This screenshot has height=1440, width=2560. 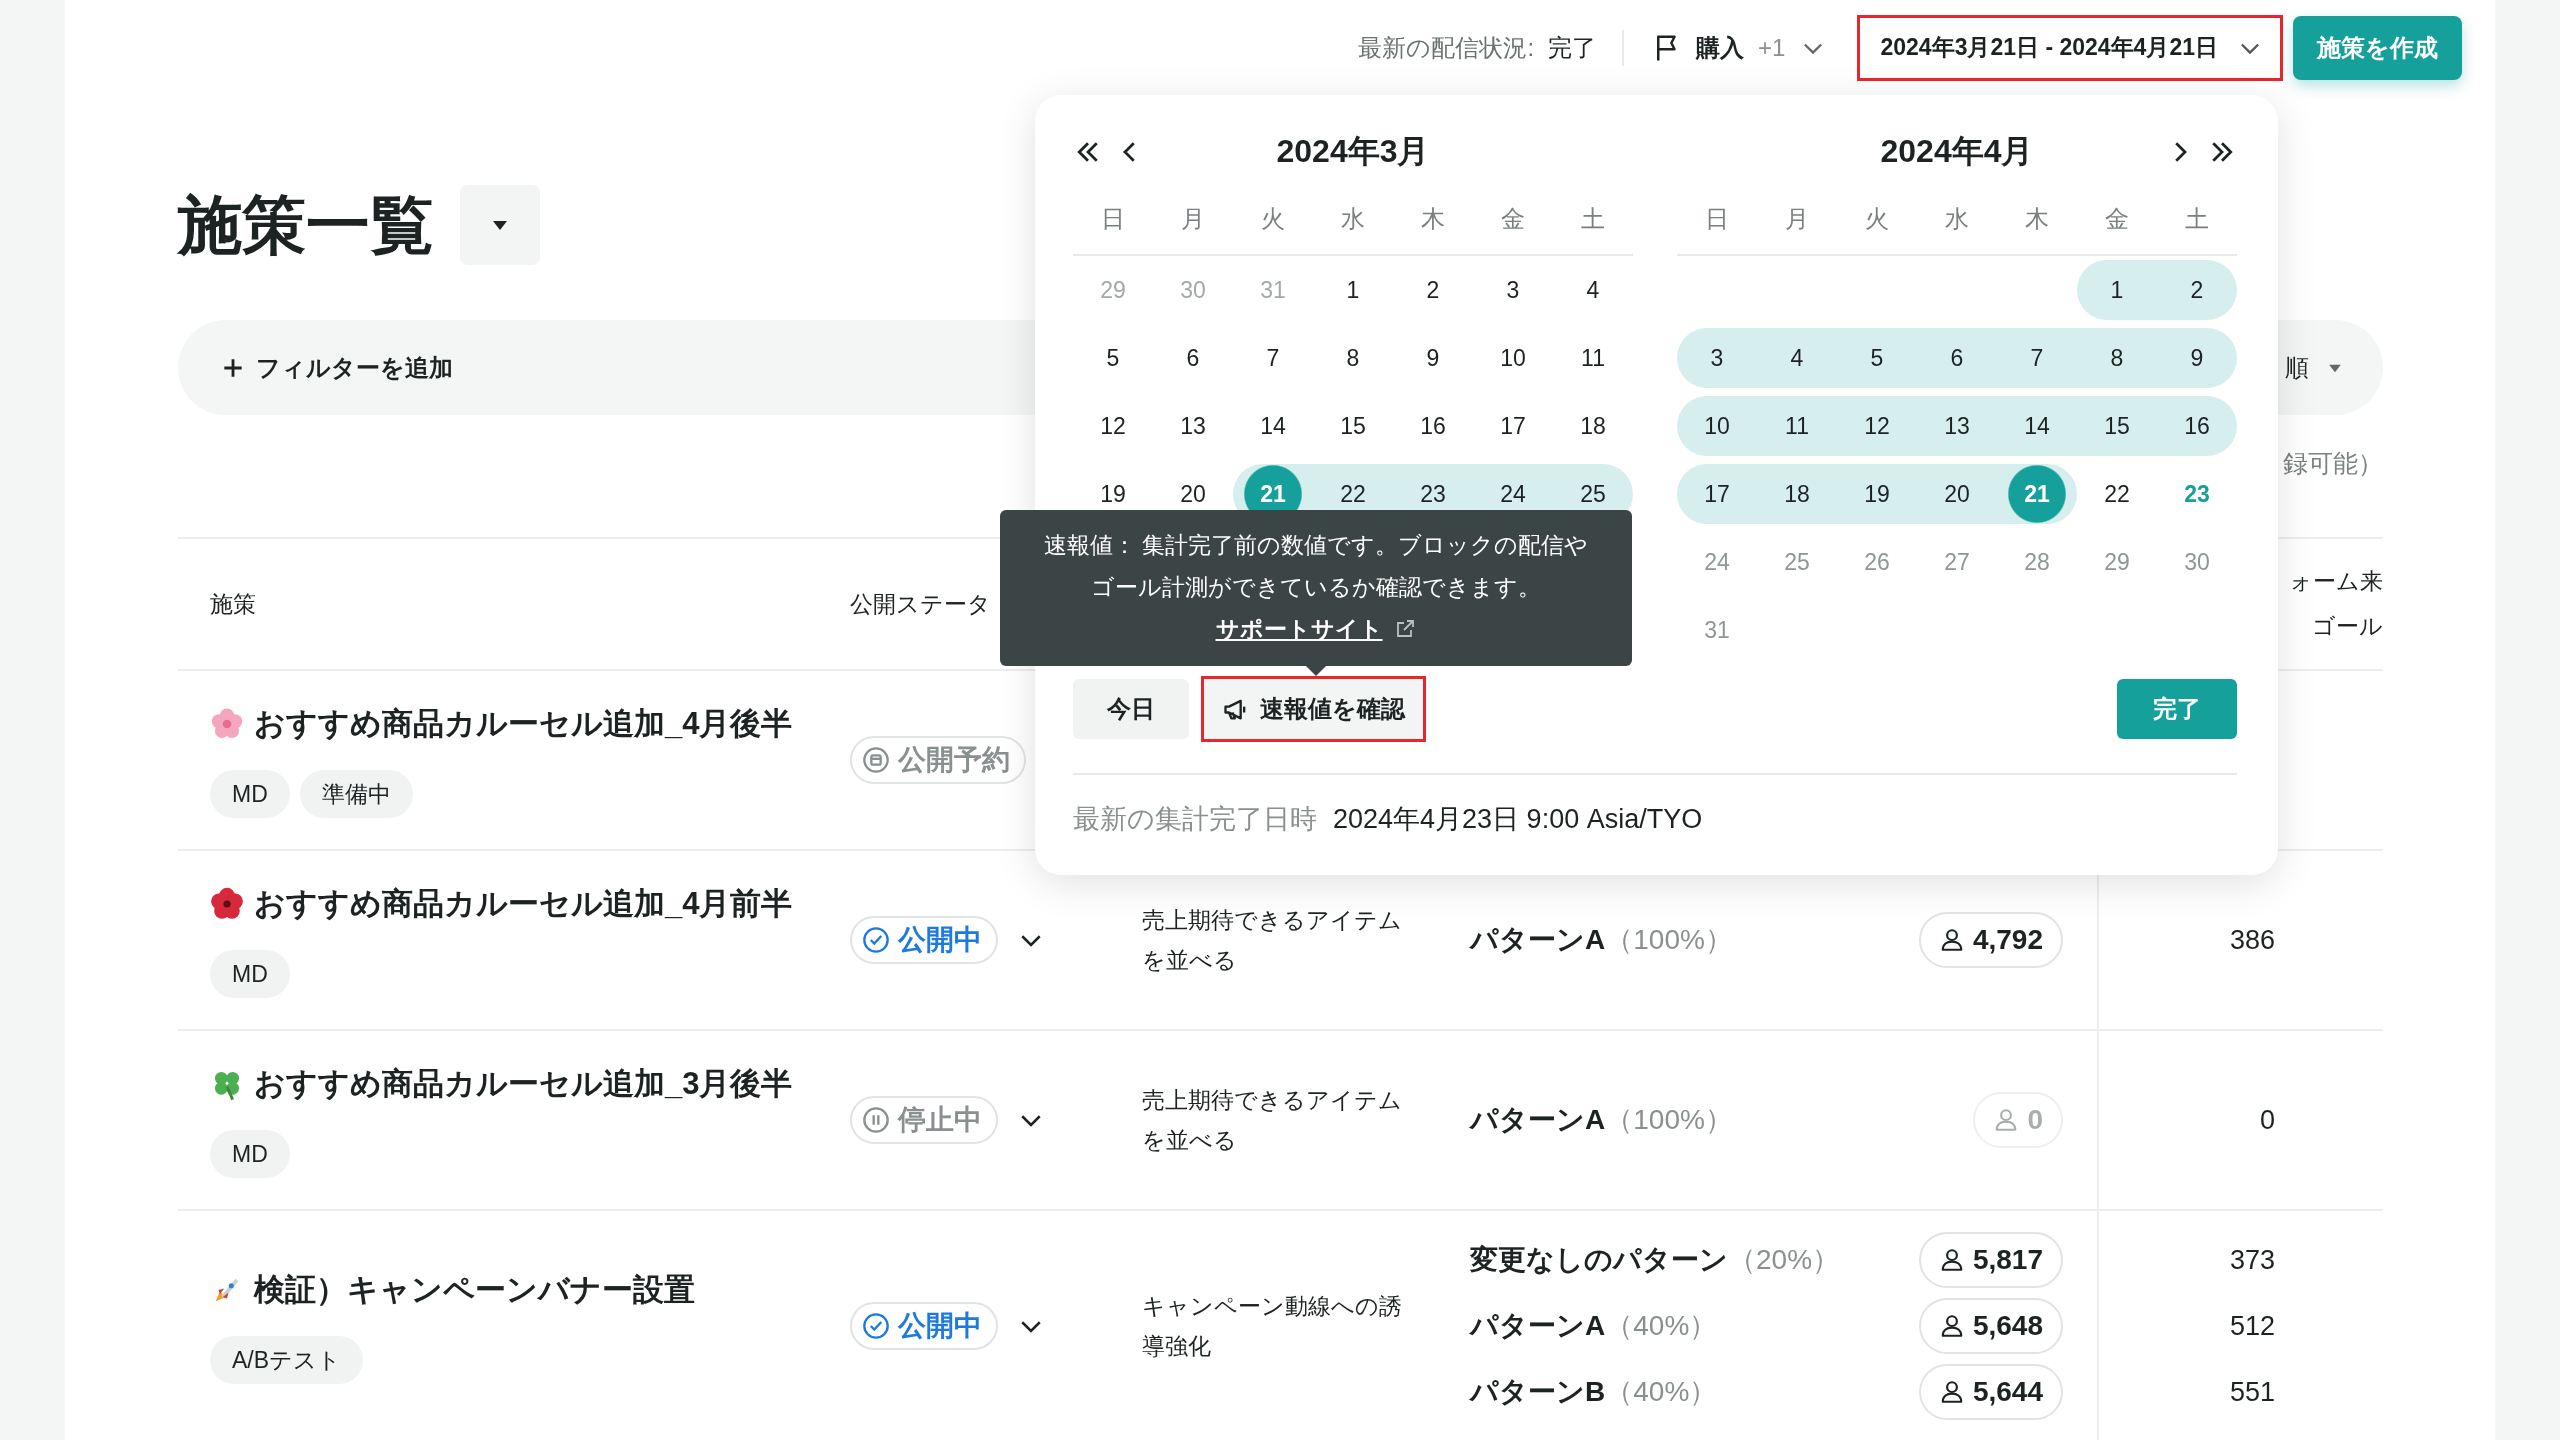 I want to click on weekday-label: 木, so click(x=2037, y=219).